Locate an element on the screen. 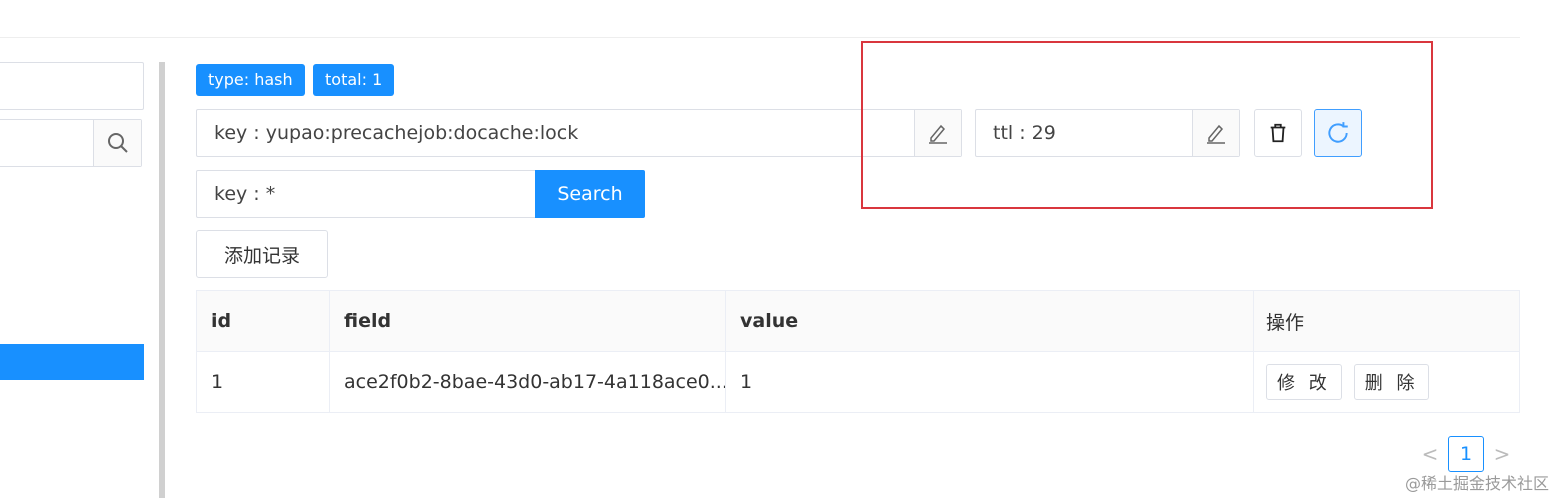 Image resolution: width=1557 pixels, height=498 pixels. header-value: value is located at coordinates (990, 321).